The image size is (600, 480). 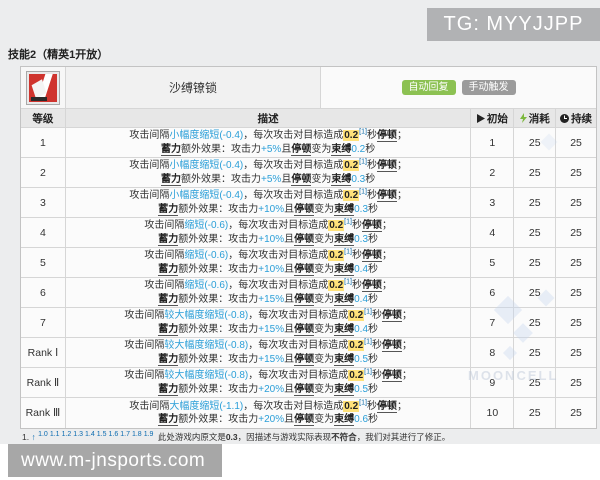 I want to click on header-init: 初始, so click(x=493, y=118).